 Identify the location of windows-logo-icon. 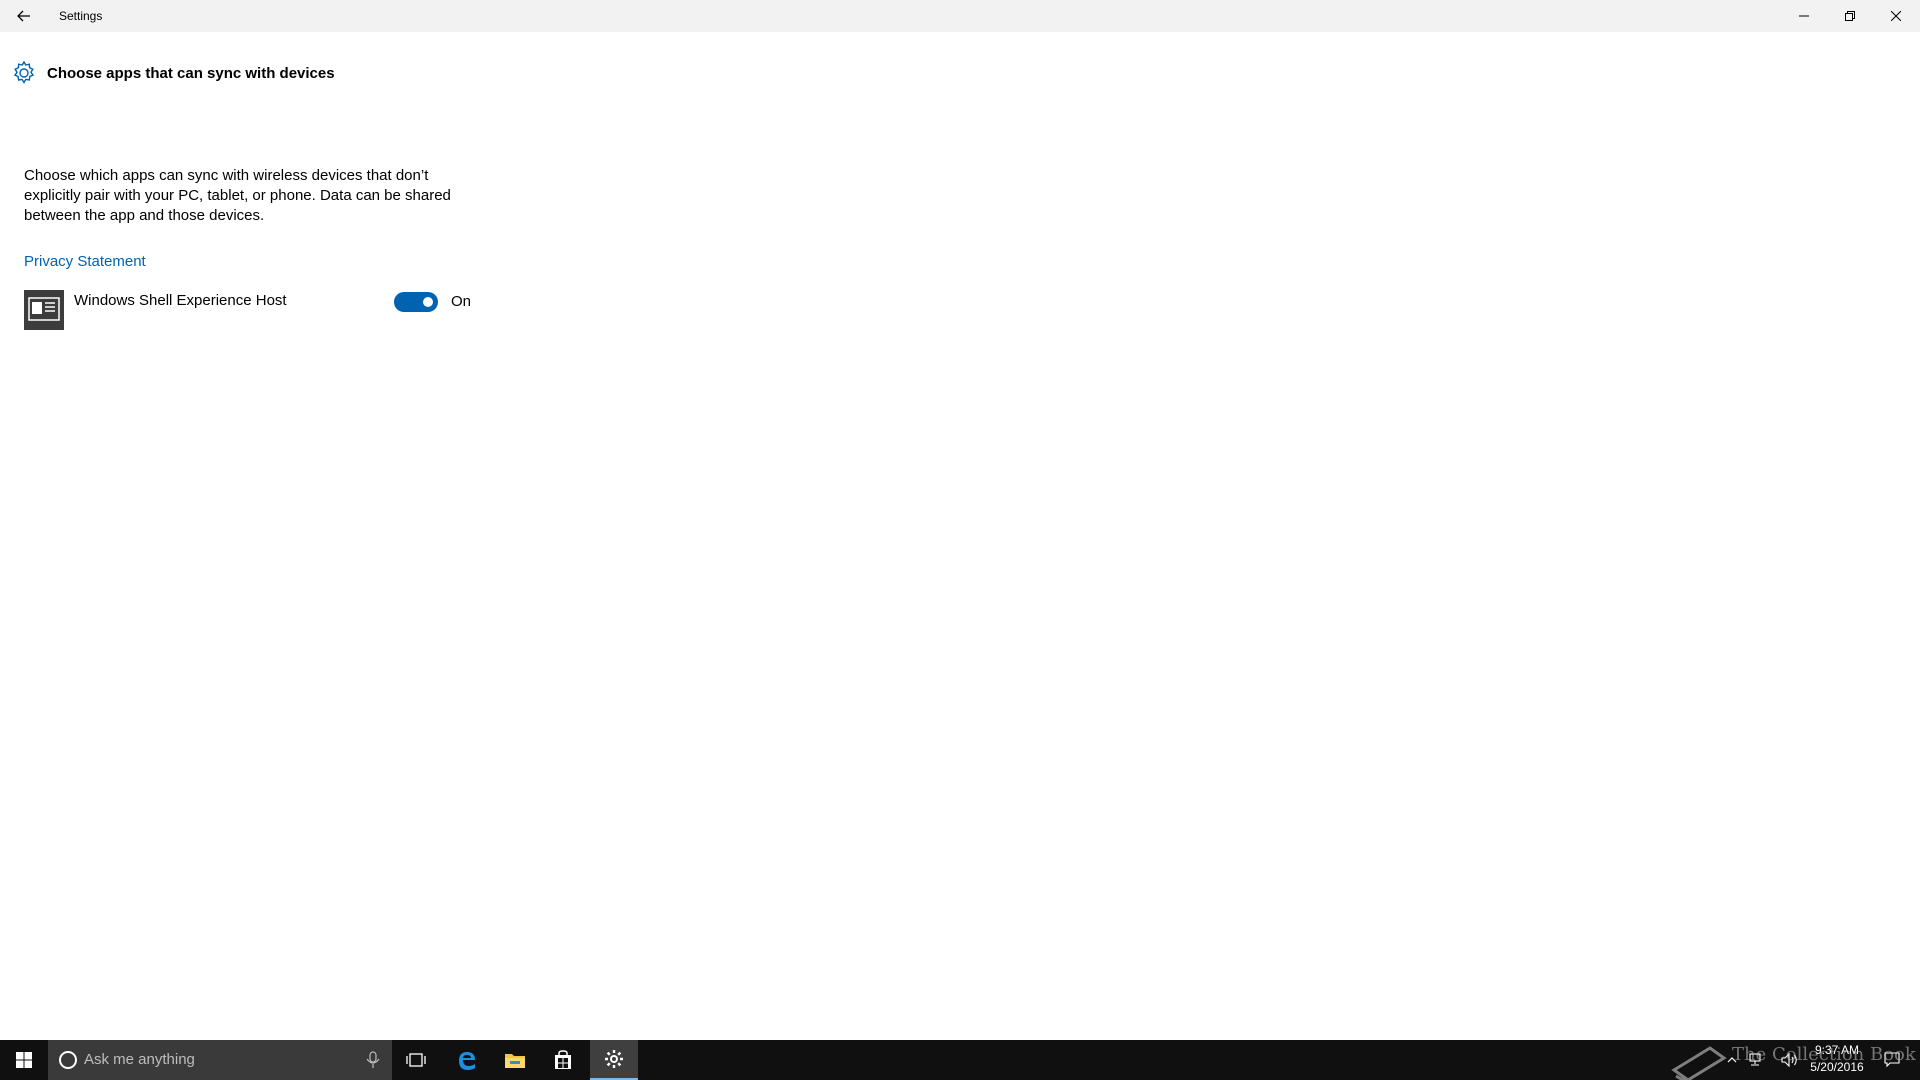
(24, 1060).